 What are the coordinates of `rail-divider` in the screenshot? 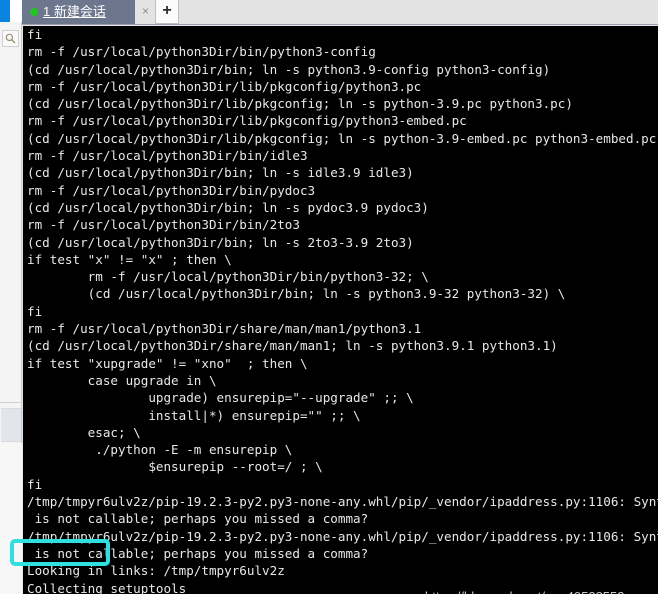 It's located at (11, 402).